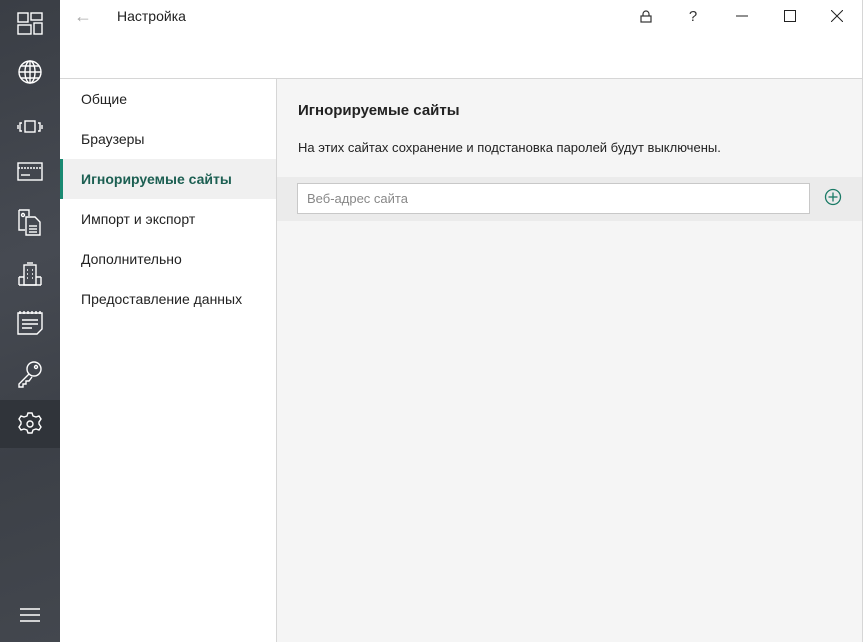 This screenshot has height=642, width=863. I want to click on credit-card-icon, so click(30, 172).